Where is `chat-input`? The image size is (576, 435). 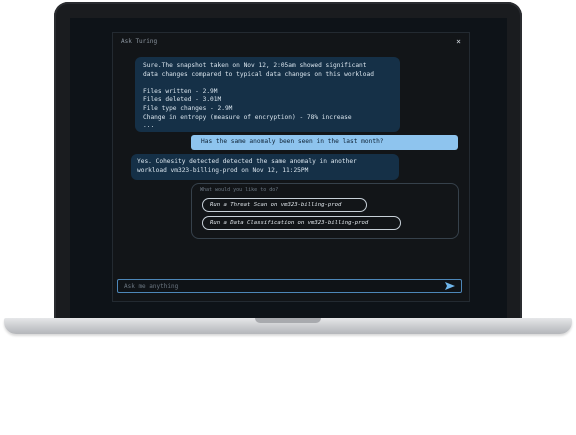 chat-input is located at coordinates (284, 286).